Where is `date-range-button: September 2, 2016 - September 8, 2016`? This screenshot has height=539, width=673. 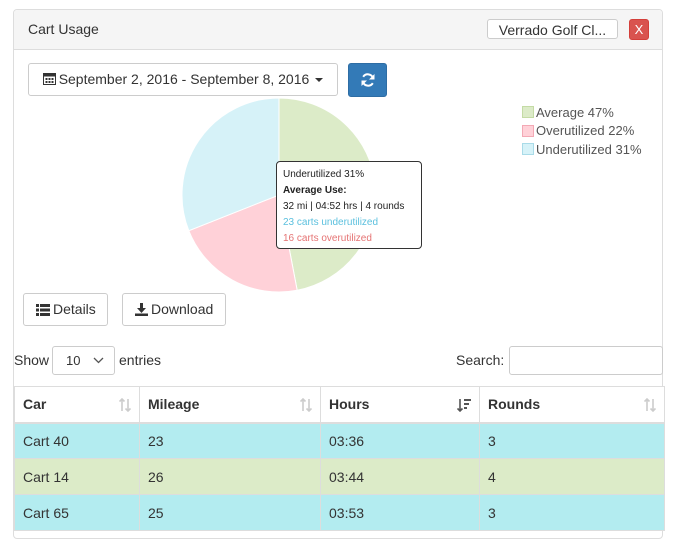
date-range-button: September 2, 2016 - September 8, 2016 is located at coordinates (183, 79).